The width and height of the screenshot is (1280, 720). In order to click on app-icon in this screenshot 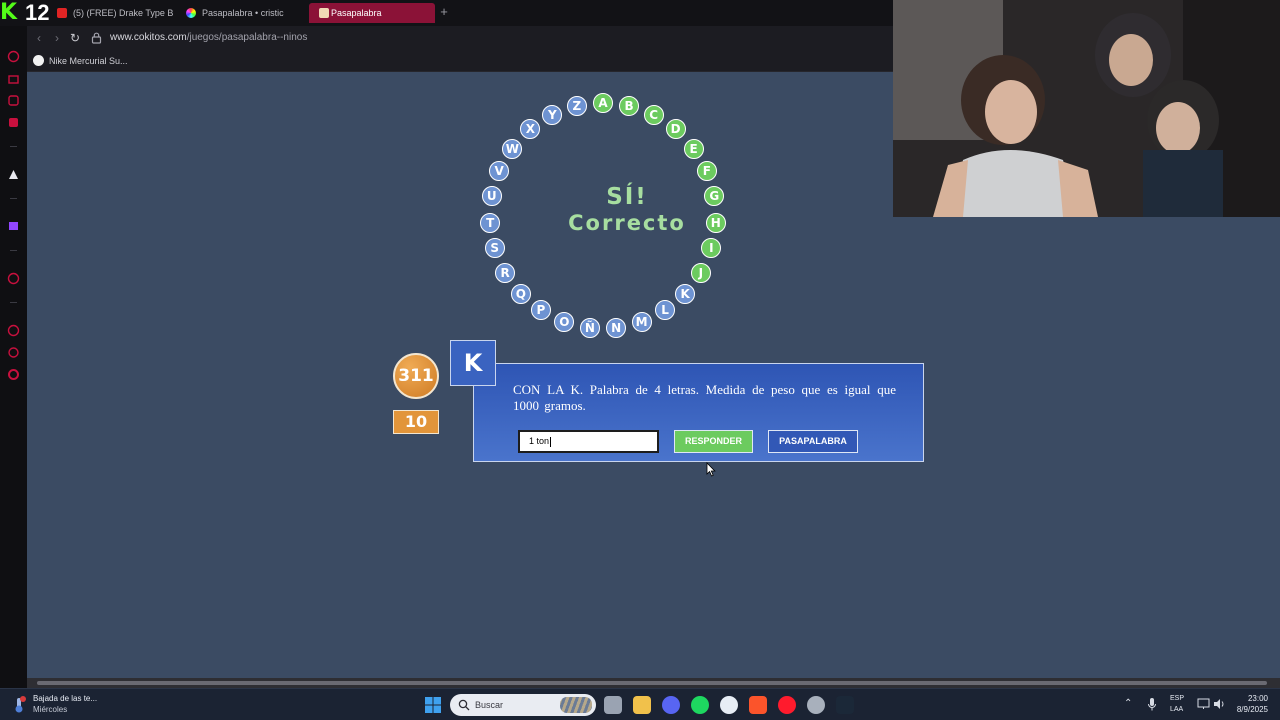, I will do `click(816, 705)`.